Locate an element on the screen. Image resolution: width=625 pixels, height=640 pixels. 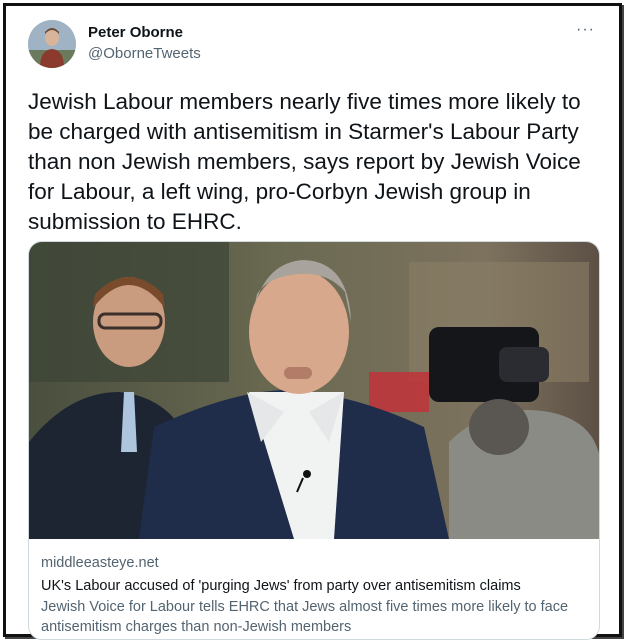
card-domain: middleeasteye.net is located at coordinates (100, 563).